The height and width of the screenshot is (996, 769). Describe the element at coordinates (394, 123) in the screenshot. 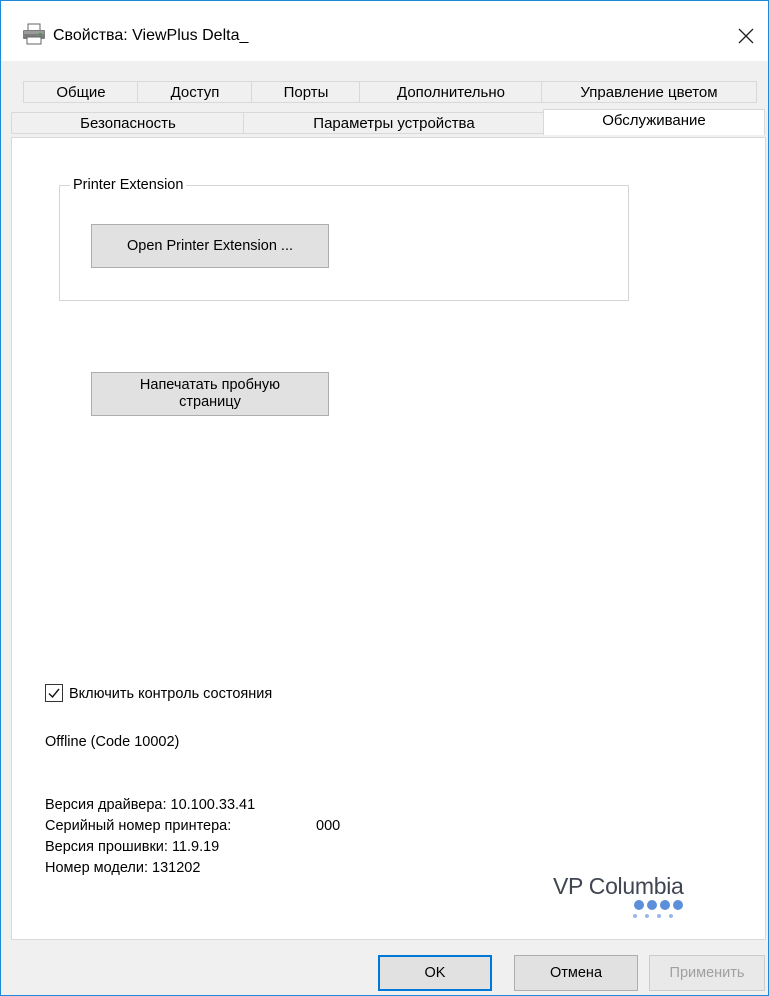

I see `tab-device-settings: Параметры устройства` at that location.